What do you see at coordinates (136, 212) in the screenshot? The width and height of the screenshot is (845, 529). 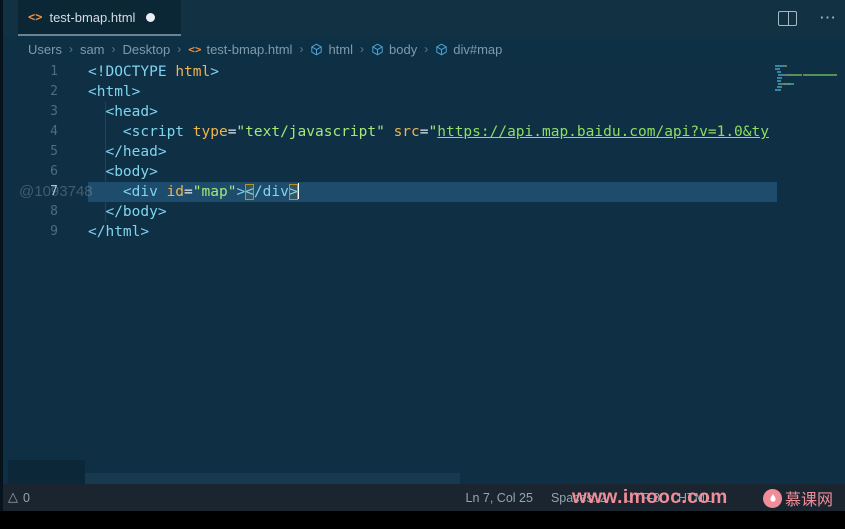 I see `code-token: </body>` at bounding box center [136, 212].